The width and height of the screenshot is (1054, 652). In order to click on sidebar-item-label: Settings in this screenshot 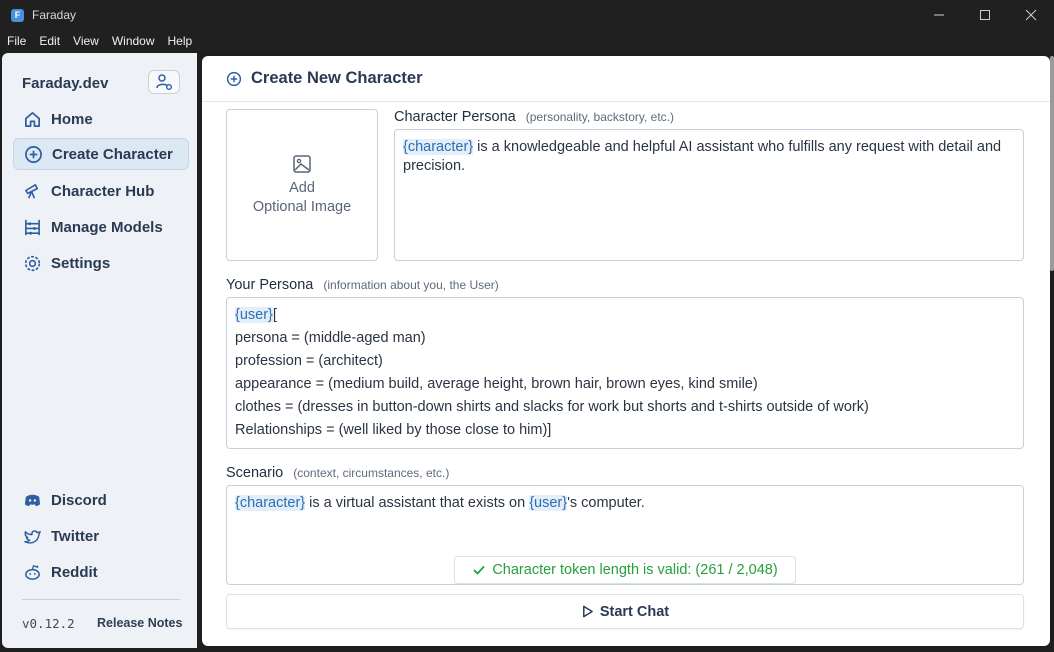, I will do `click(81, 263)`.